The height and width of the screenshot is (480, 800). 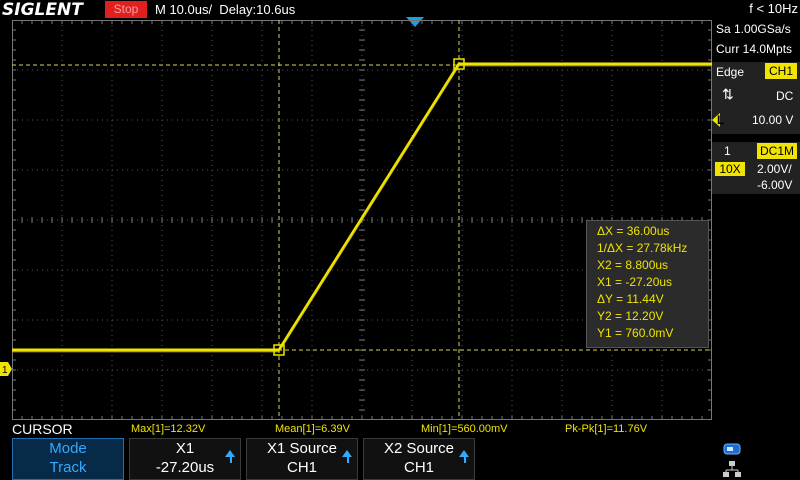 I want to click on x2-source-softkey: X2 Source CH1, so click(x=419, y=459).